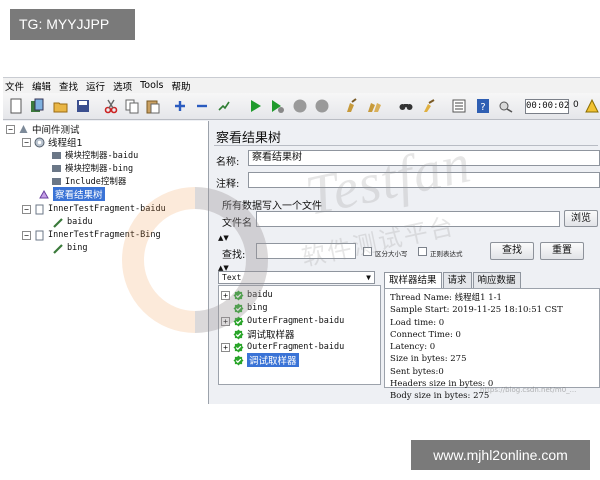 This screenshot has width=600, height=480. Describe the element at coordinates (43, 129) in the screenshot. I see `tree-node-test-plan: − 中间件测试` at that location.